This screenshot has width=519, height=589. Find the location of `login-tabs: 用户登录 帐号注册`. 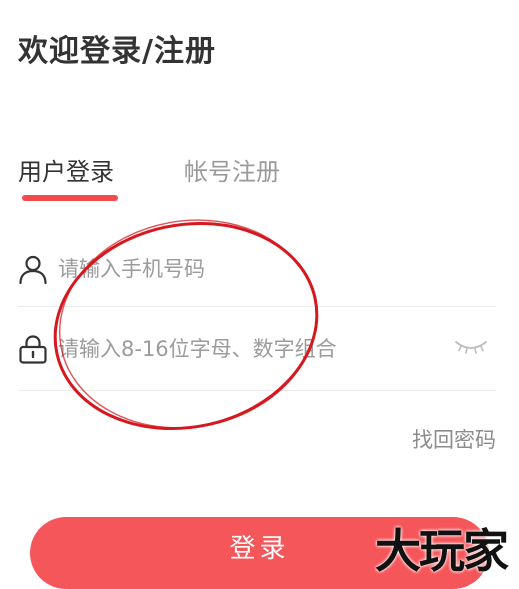

login-tabs: 用户登录 帐号注册 is located at coordinates (258, 182).